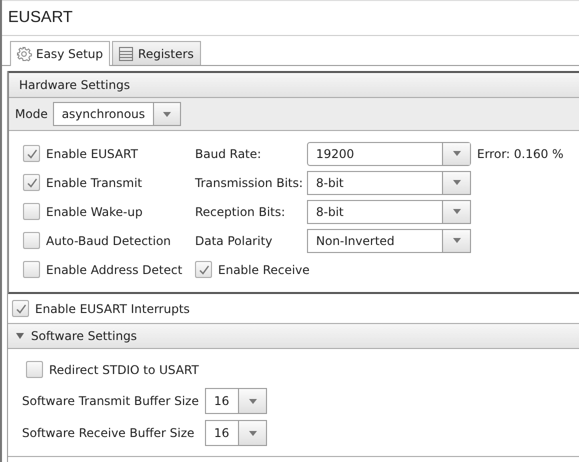 This screenshot has width=579, height=462. I want to click on checkbox-label: Enable EUSART Interrupts, so click(112, 309).